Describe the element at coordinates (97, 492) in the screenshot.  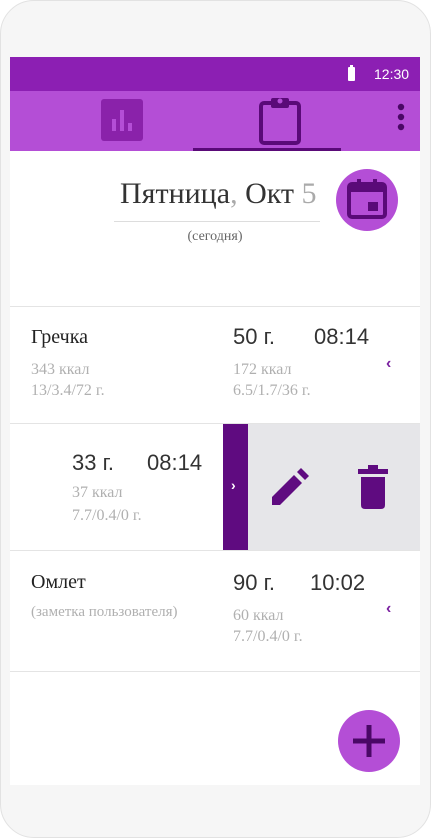
I see `portion-kcal: 37 ккал` at that location.